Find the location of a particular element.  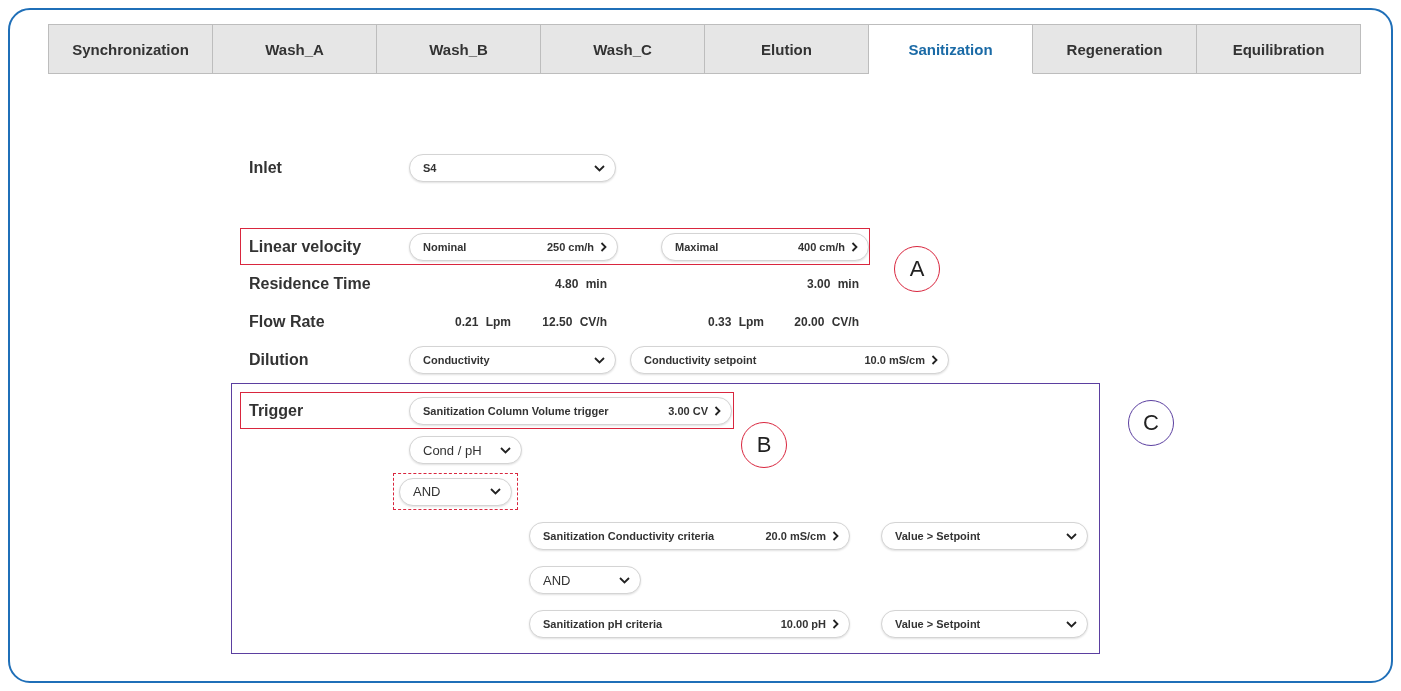

tab: Regeneration is located at coordinates (1115, 49).